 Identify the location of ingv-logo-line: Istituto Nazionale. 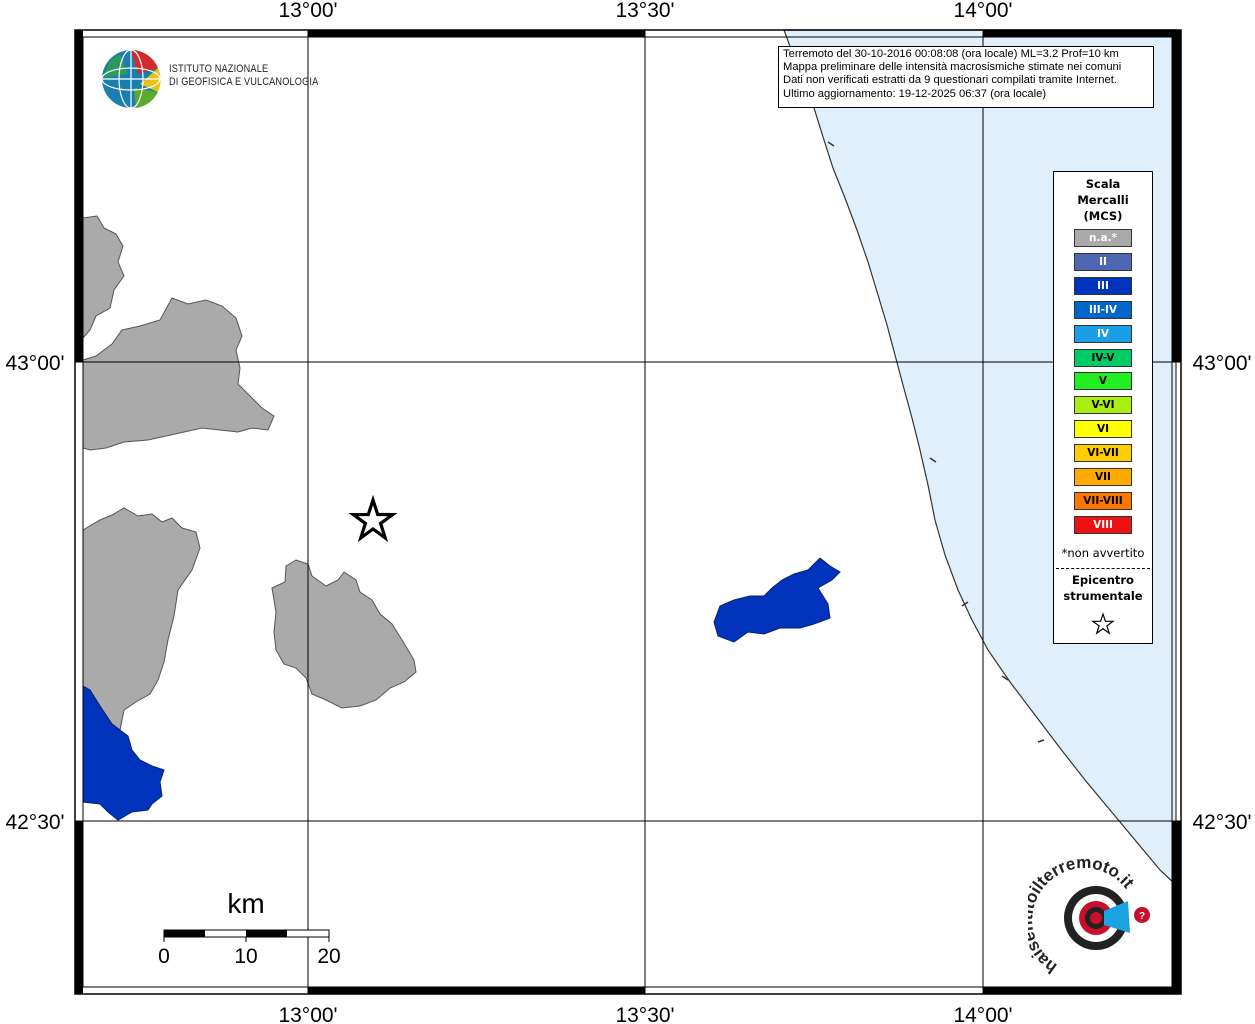
(219, 69).